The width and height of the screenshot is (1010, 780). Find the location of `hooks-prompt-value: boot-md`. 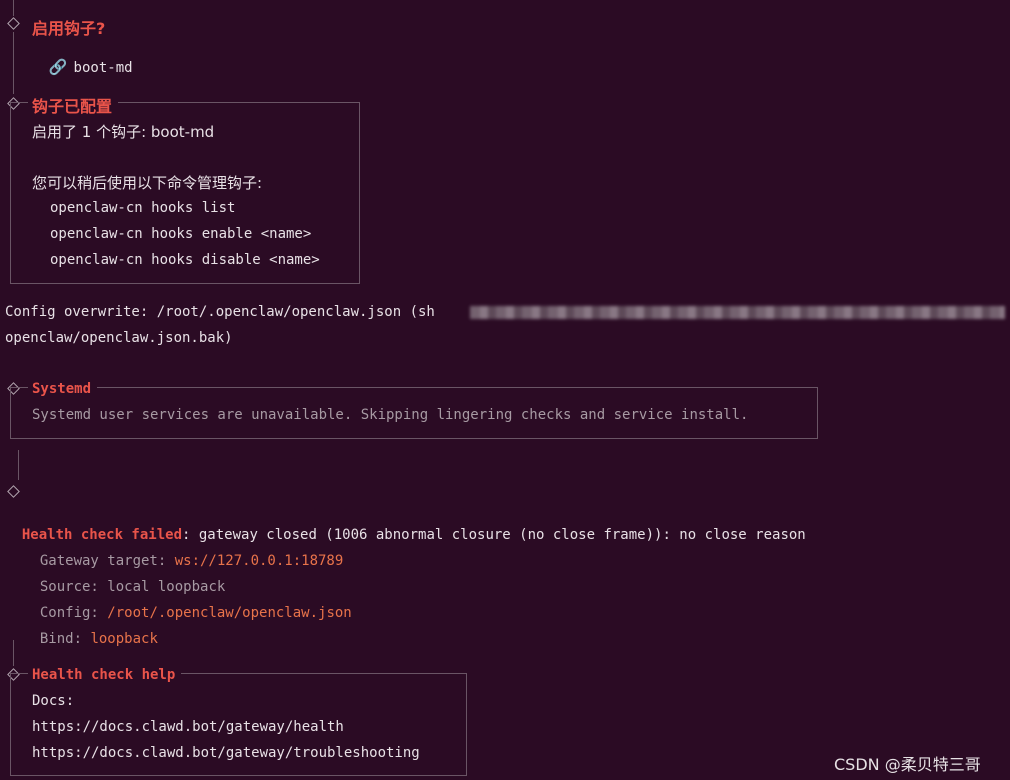

hooks-prompt-value: boot-md is located at coordinates (103, 68).